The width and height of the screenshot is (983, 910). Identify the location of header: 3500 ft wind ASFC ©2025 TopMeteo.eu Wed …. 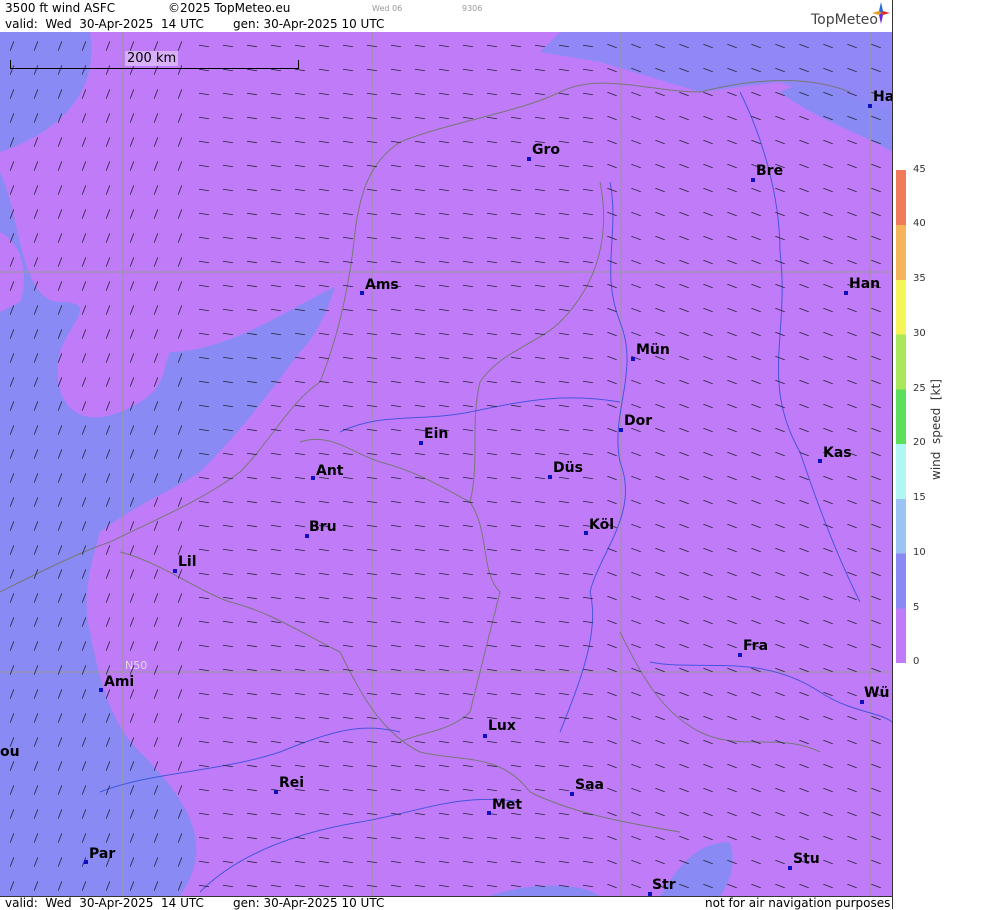
(446, 16).